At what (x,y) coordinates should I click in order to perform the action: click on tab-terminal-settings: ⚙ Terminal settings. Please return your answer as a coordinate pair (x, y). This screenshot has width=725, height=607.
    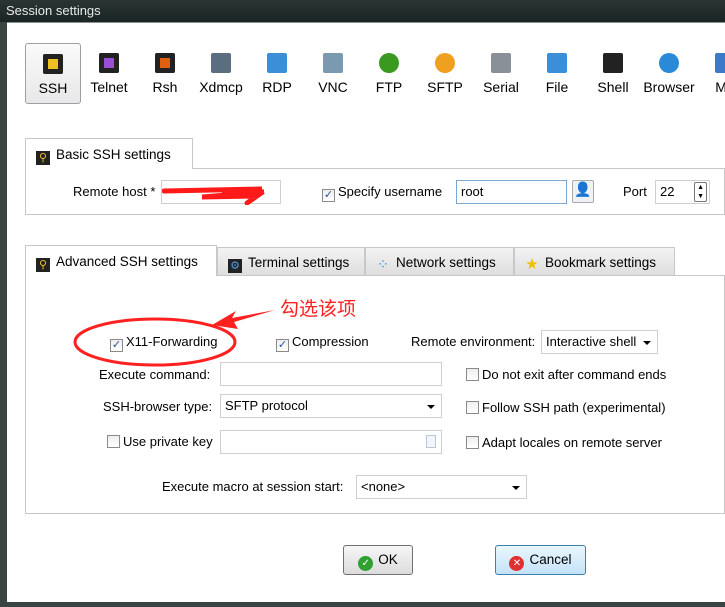
    Looking at the image, I should click on (291, 261).